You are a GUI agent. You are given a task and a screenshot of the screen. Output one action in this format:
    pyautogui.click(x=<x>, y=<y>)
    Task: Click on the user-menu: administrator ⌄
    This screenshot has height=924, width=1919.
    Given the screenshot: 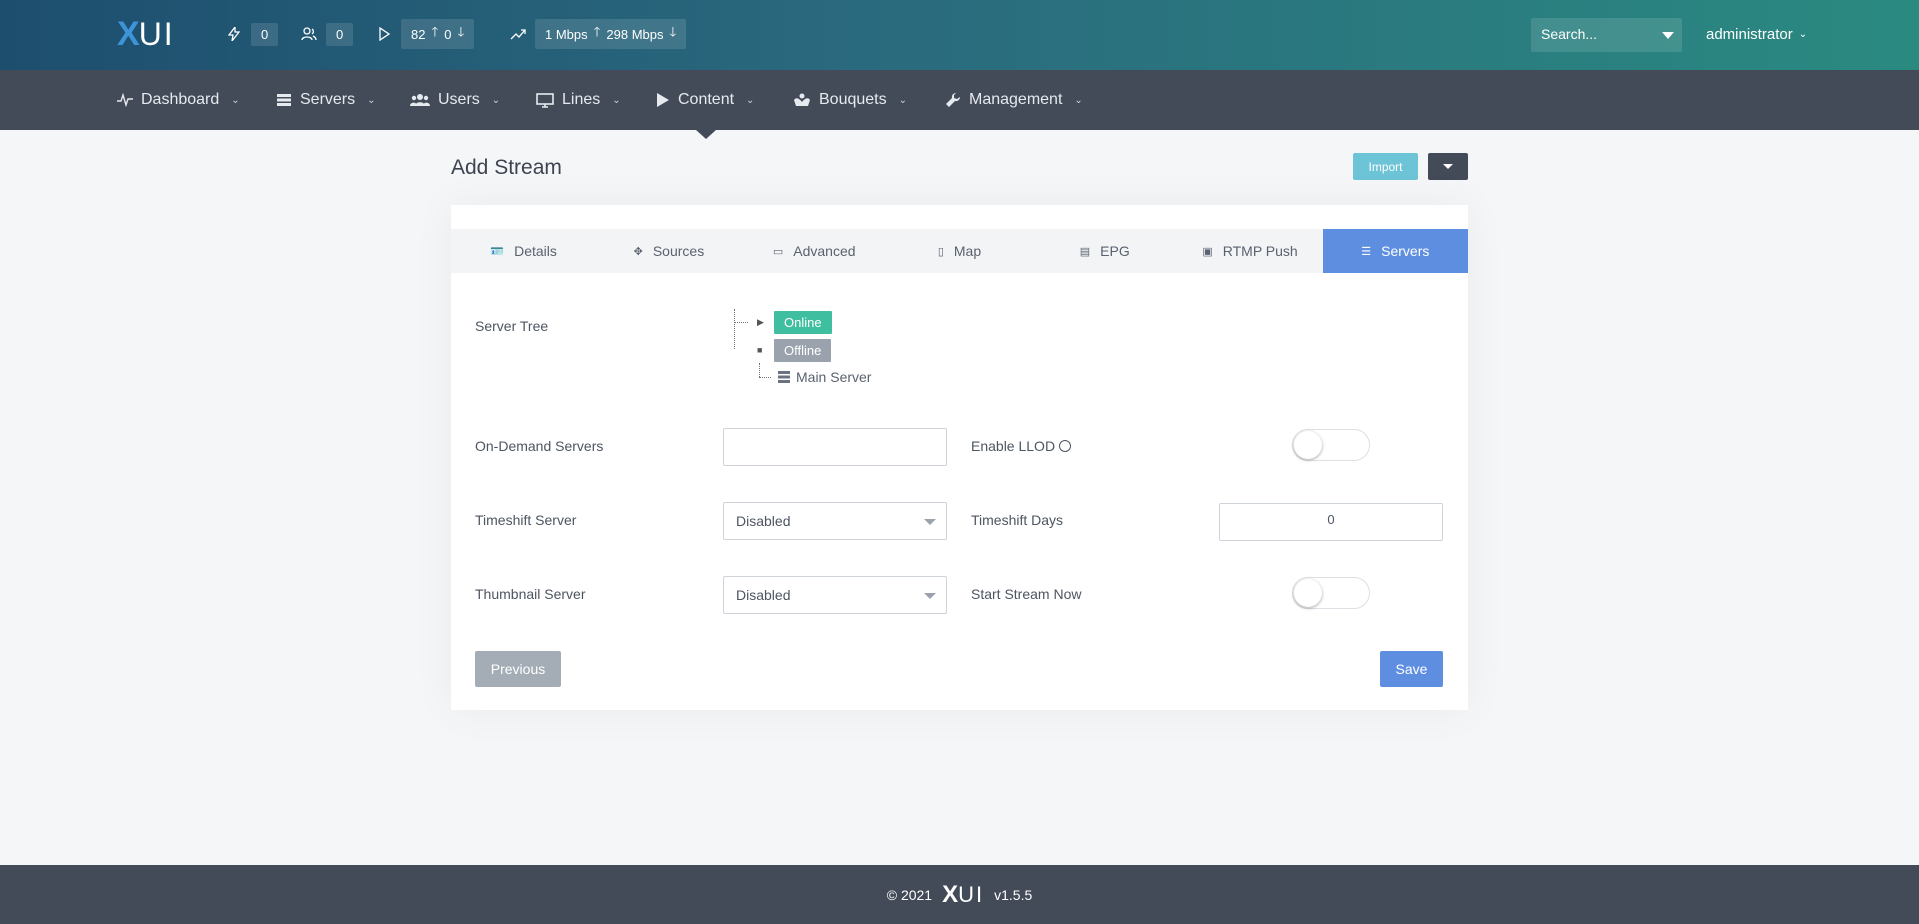 What is the action you would take?
    pyautogui.click(x=1756, y=34)
    